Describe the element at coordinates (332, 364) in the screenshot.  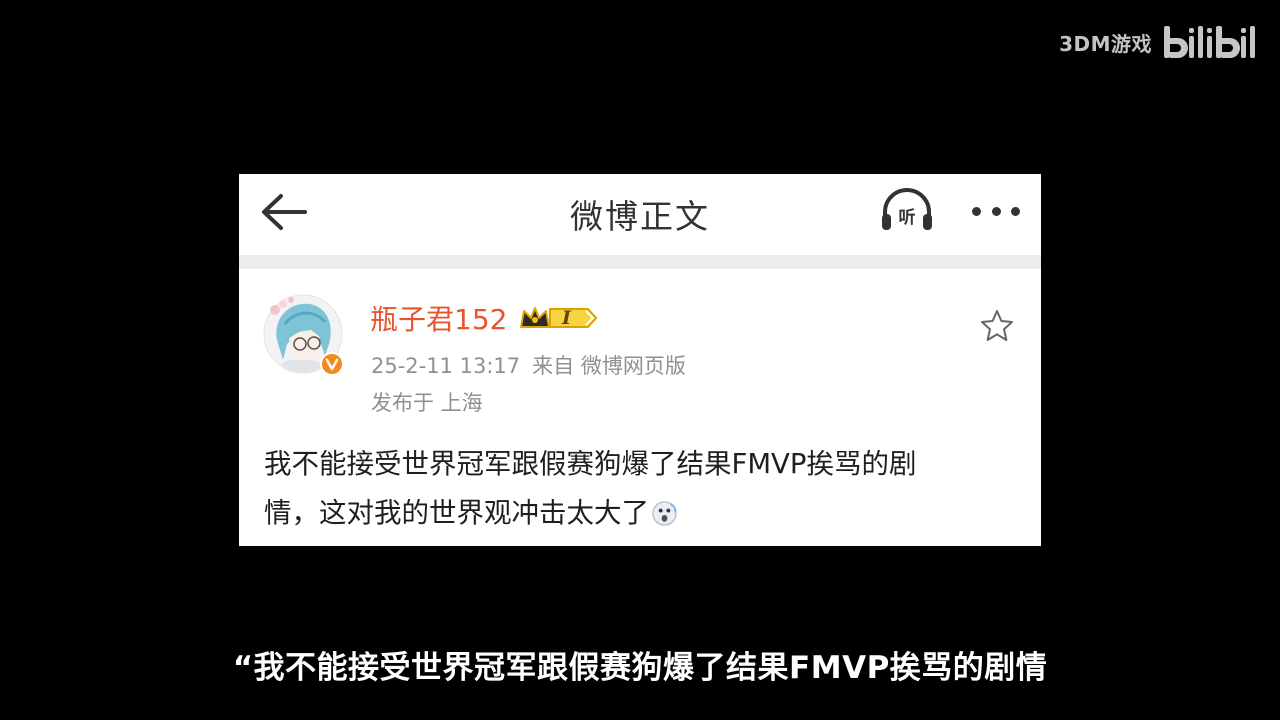
I see `verified-v-icon` at that location.